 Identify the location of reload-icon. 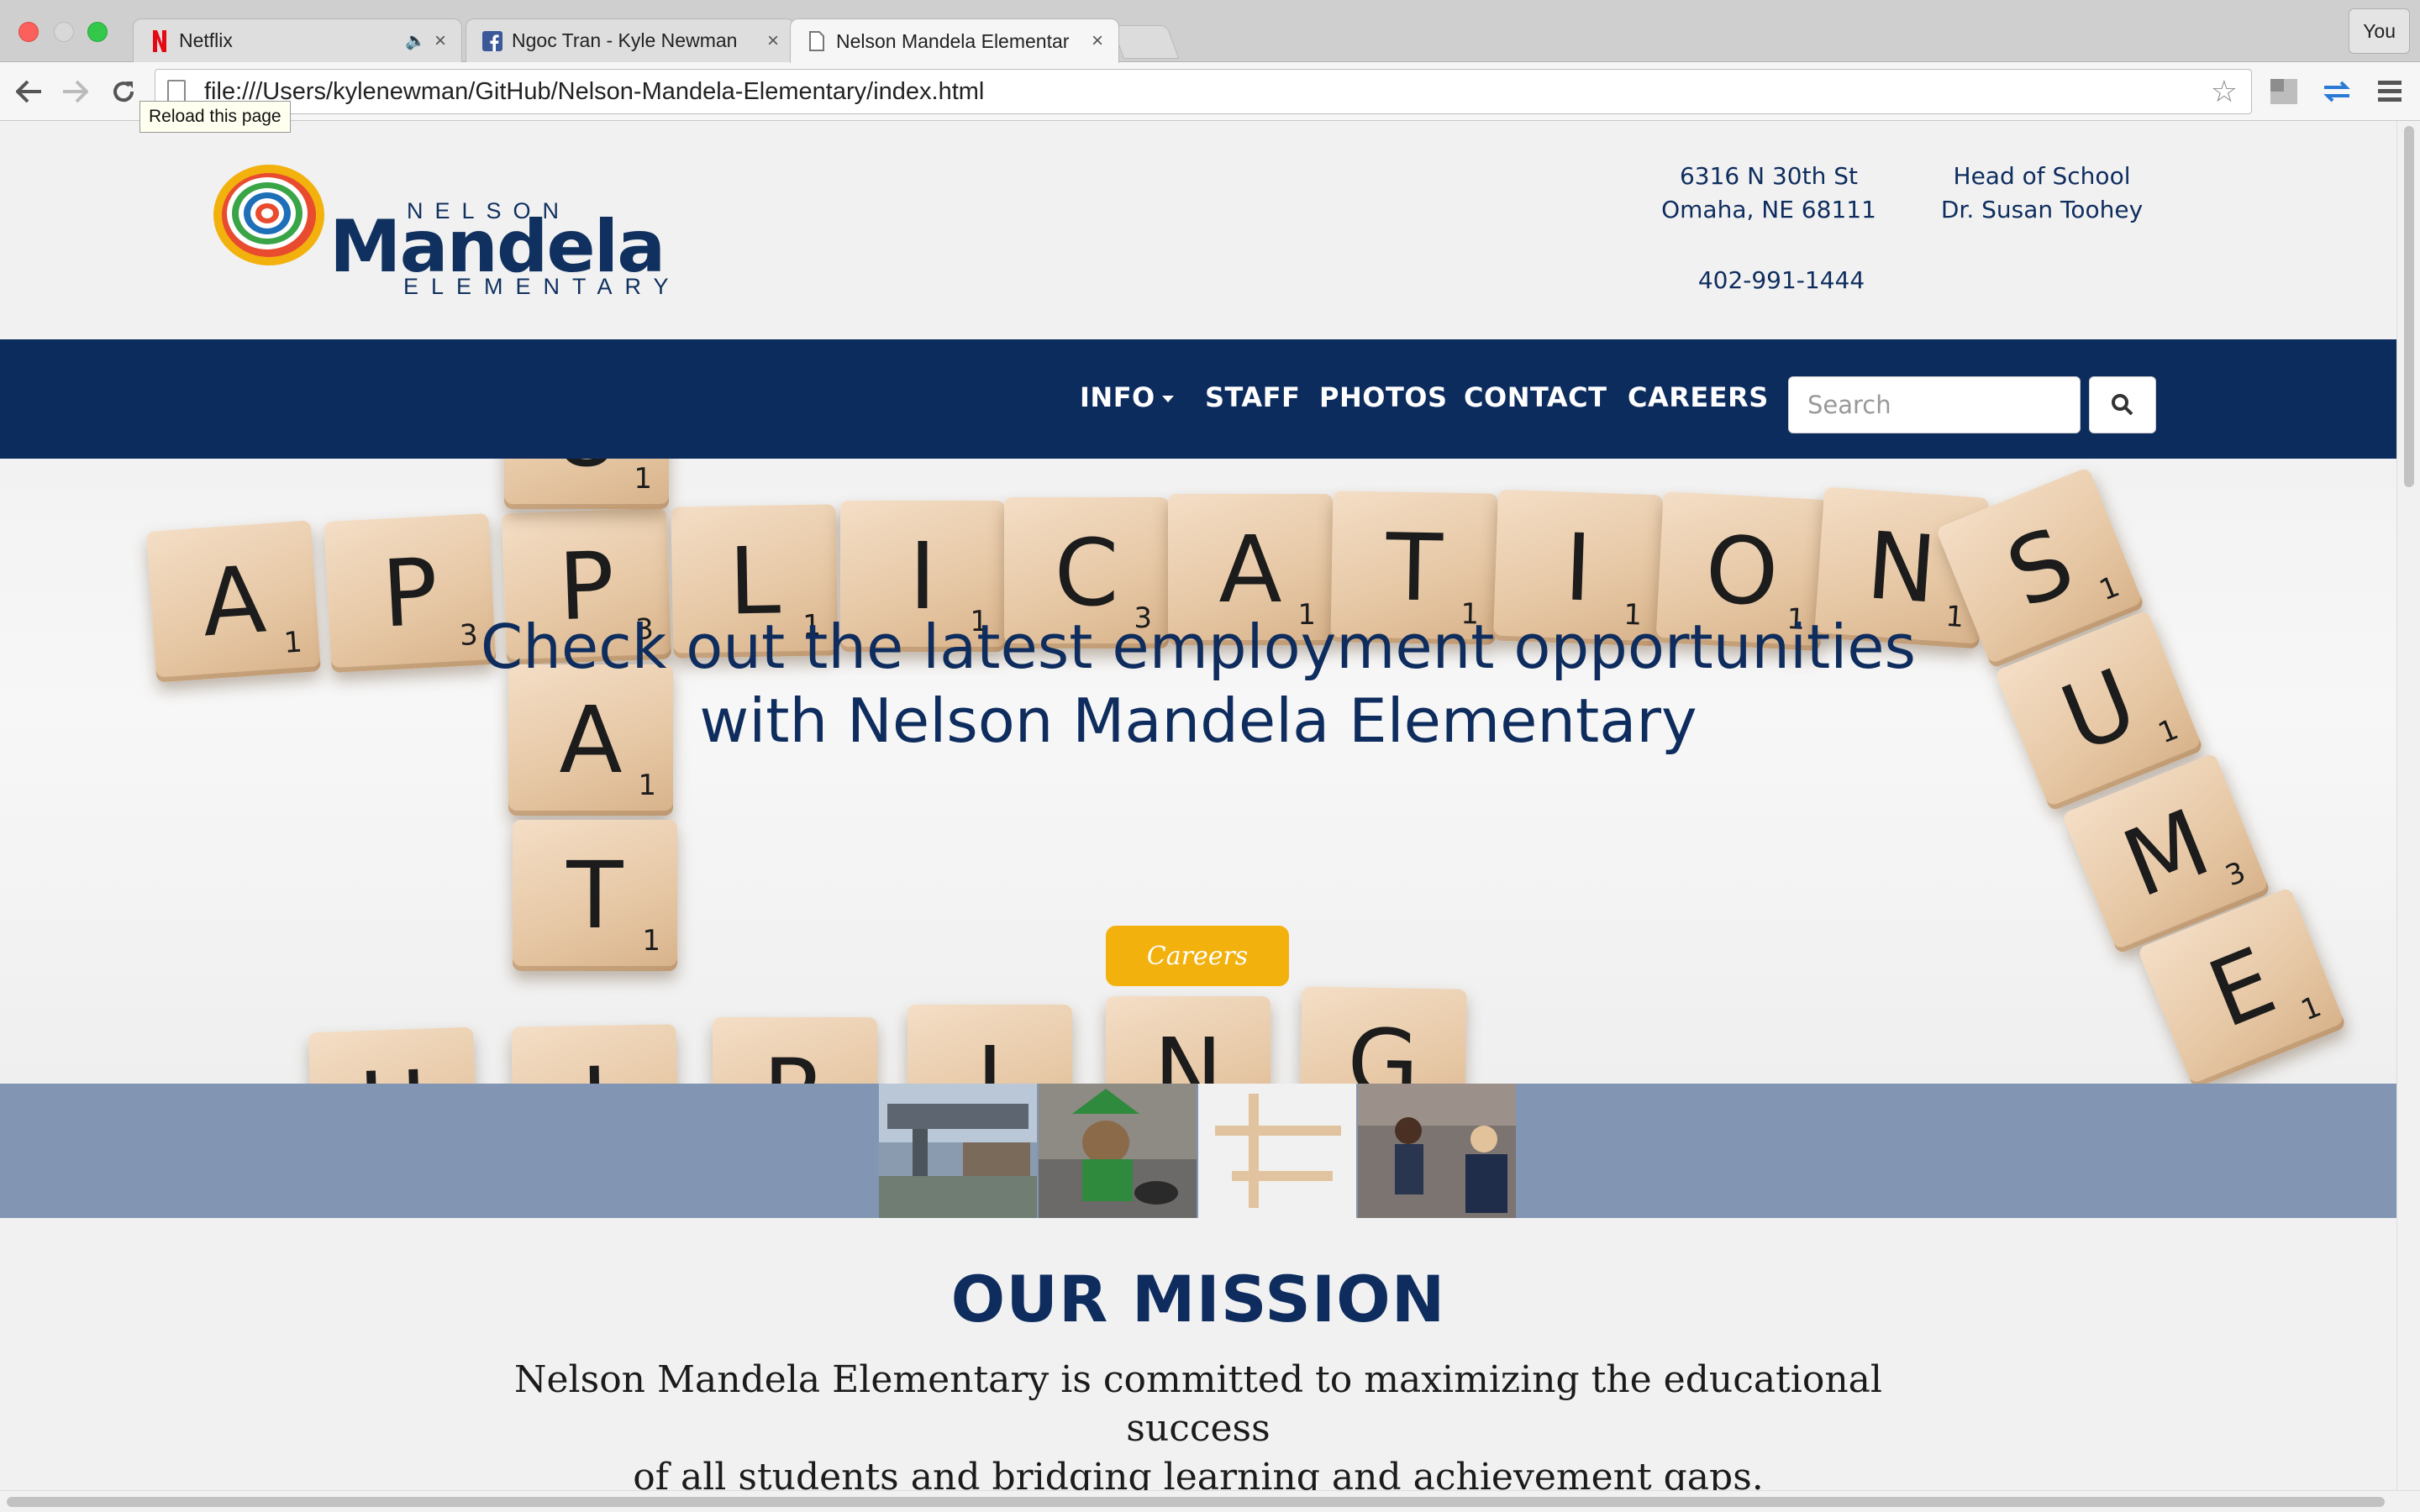
(124, 91).